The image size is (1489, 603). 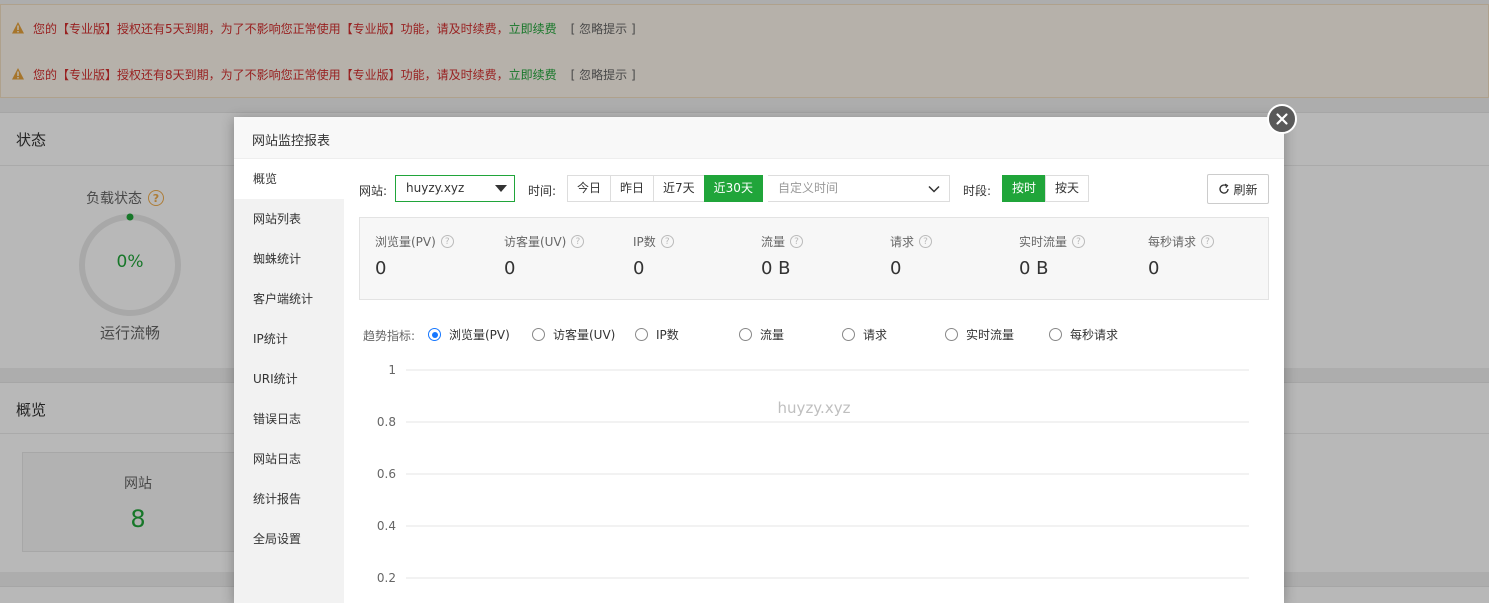 What do you see at coordinates (386, 422) in the screenshot?
I see `y-tick-label: 0.8` at bounding box center [386, 422].